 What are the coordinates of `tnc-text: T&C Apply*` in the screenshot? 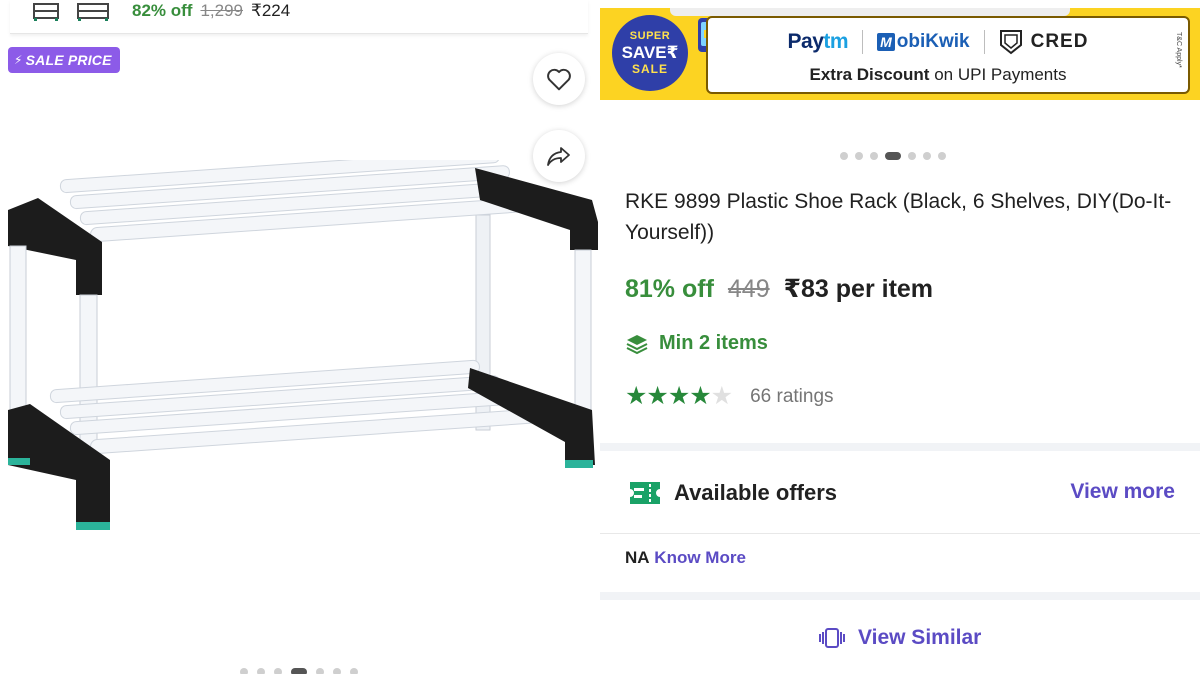 It's located at (1178, 50).